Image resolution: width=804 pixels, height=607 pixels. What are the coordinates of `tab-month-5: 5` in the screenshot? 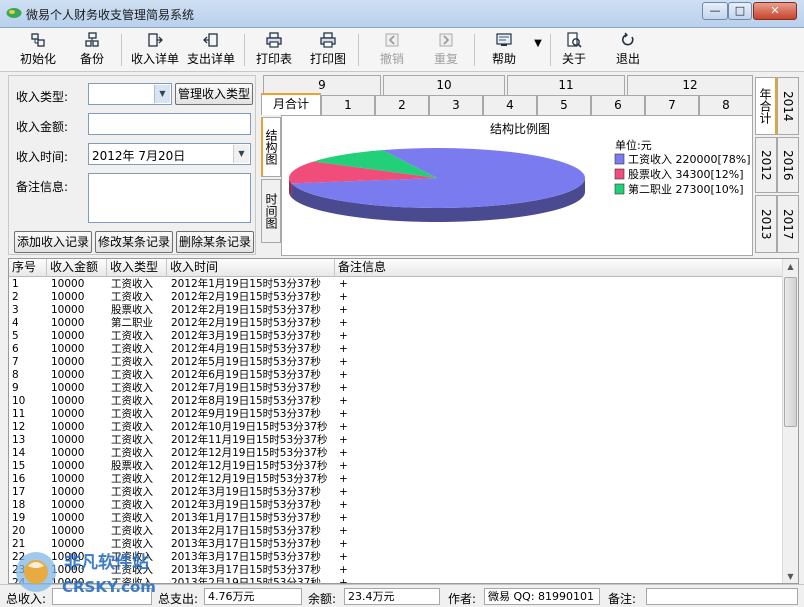 It's located at (564, 105).